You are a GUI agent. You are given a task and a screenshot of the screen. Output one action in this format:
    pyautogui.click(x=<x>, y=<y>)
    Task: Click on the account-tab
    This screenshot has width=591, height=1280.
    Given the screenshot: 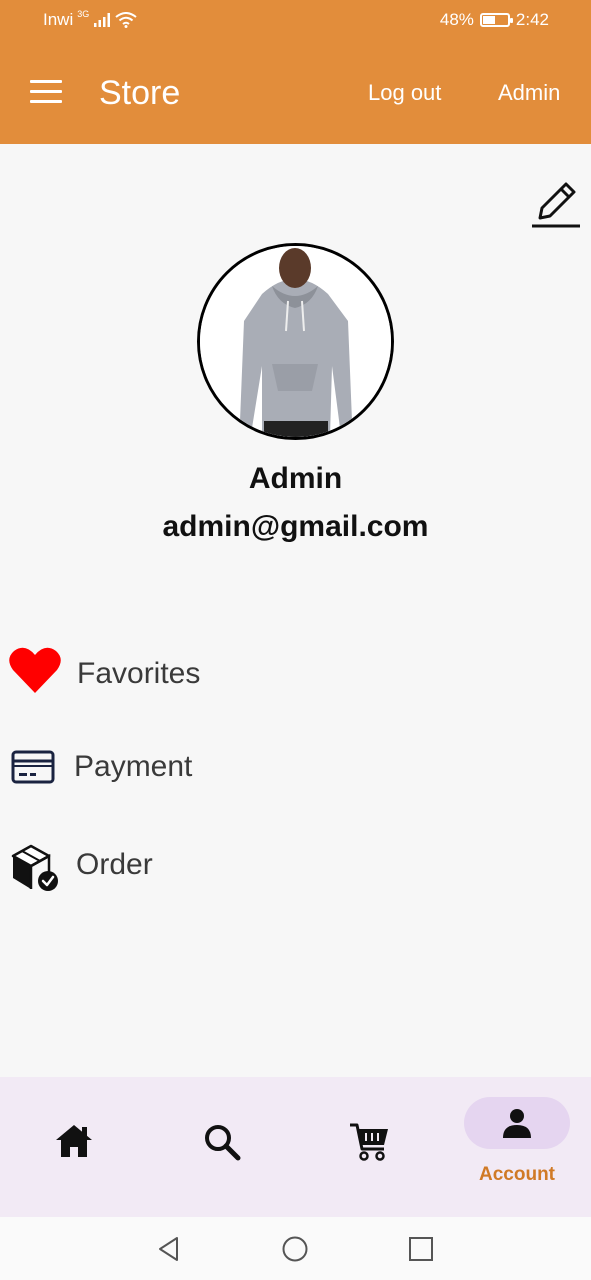 What is the action you would take?
    pyautogui.click(x=517, y=1123)
    